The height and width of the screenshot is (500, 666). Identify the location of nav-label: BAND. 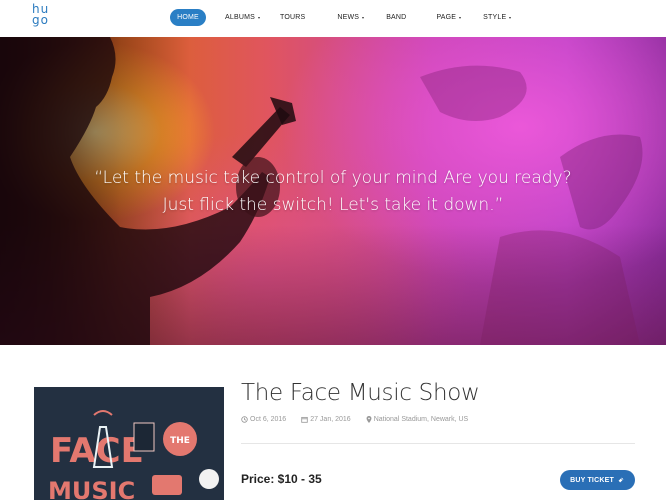
(396, 17).